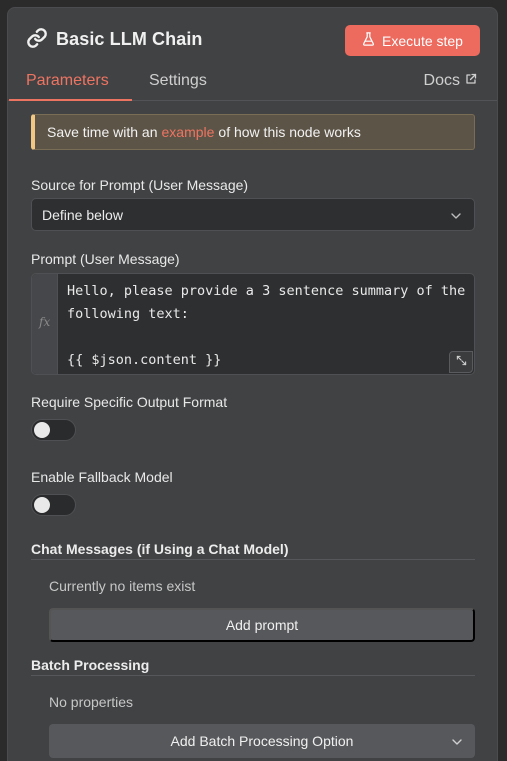 The height and width of the screenshot is (761, 507). What do you see at coordinates (422, 40) in the screenshot?
I see `execute-step-label: Execute step` at bounding box center [422, 40].